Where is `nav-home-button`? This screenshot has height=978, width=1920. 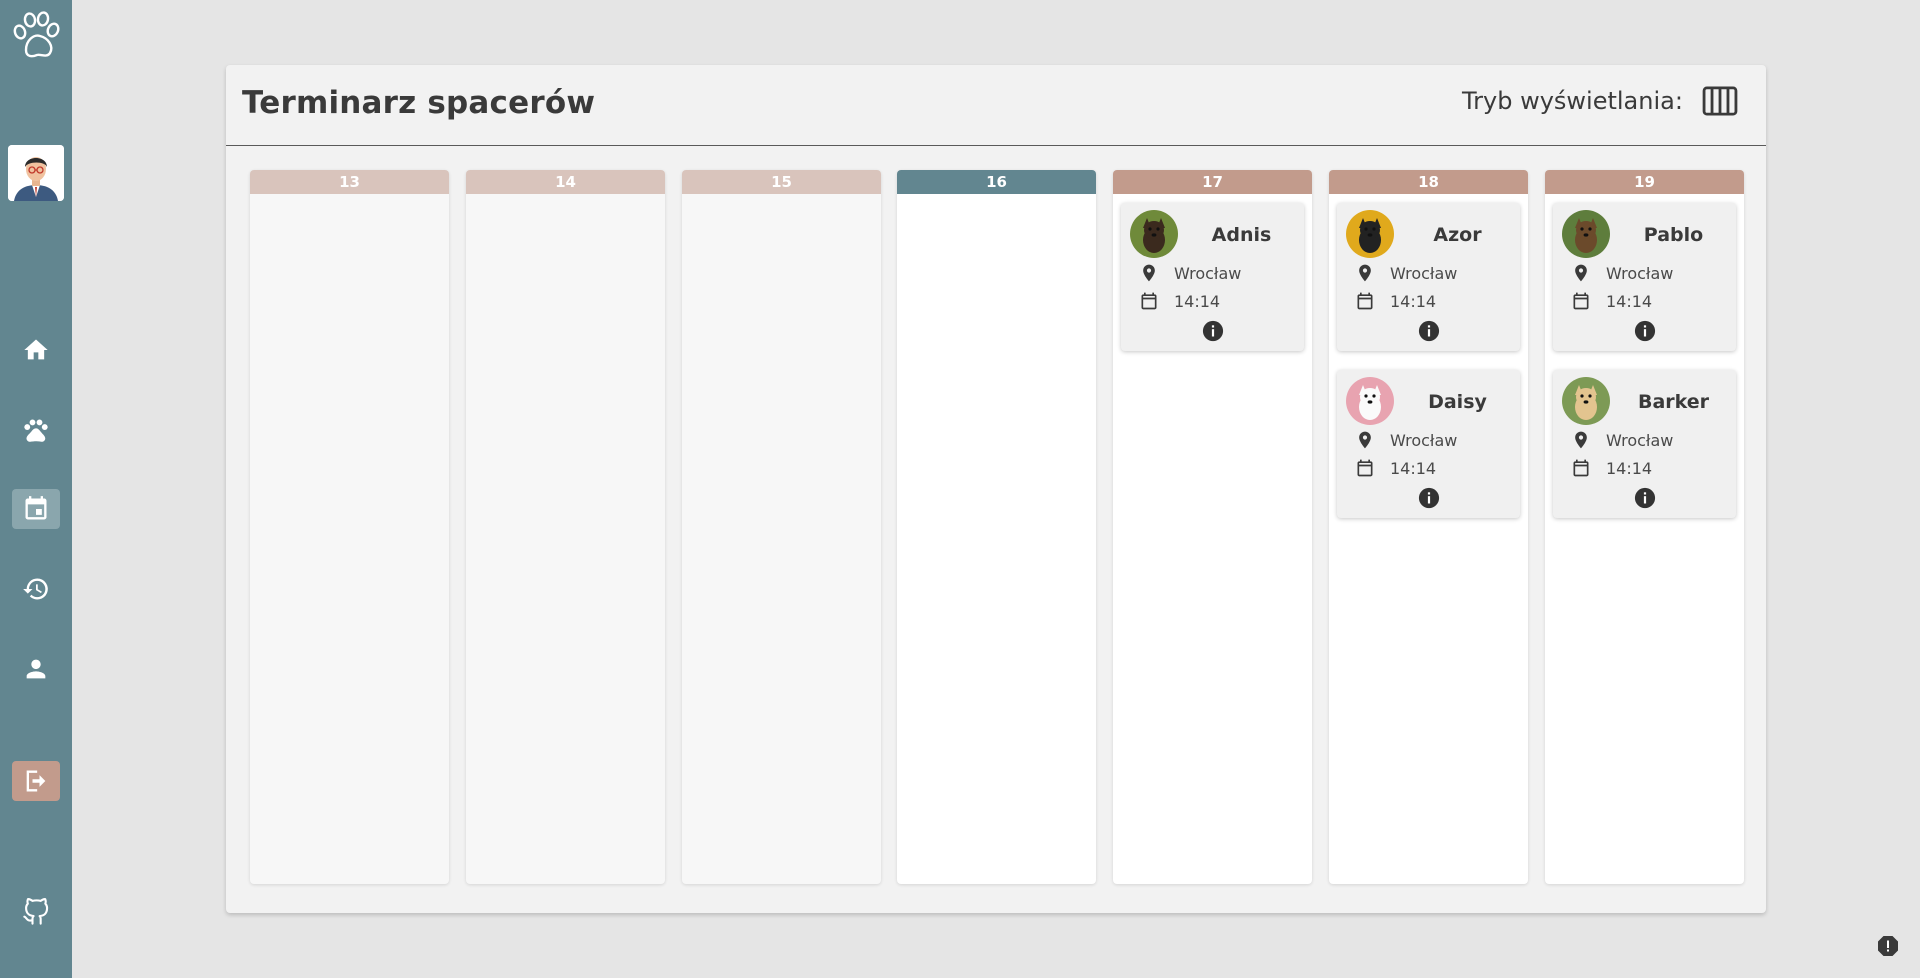
nav-home-button is located at coordinates (36, 350).